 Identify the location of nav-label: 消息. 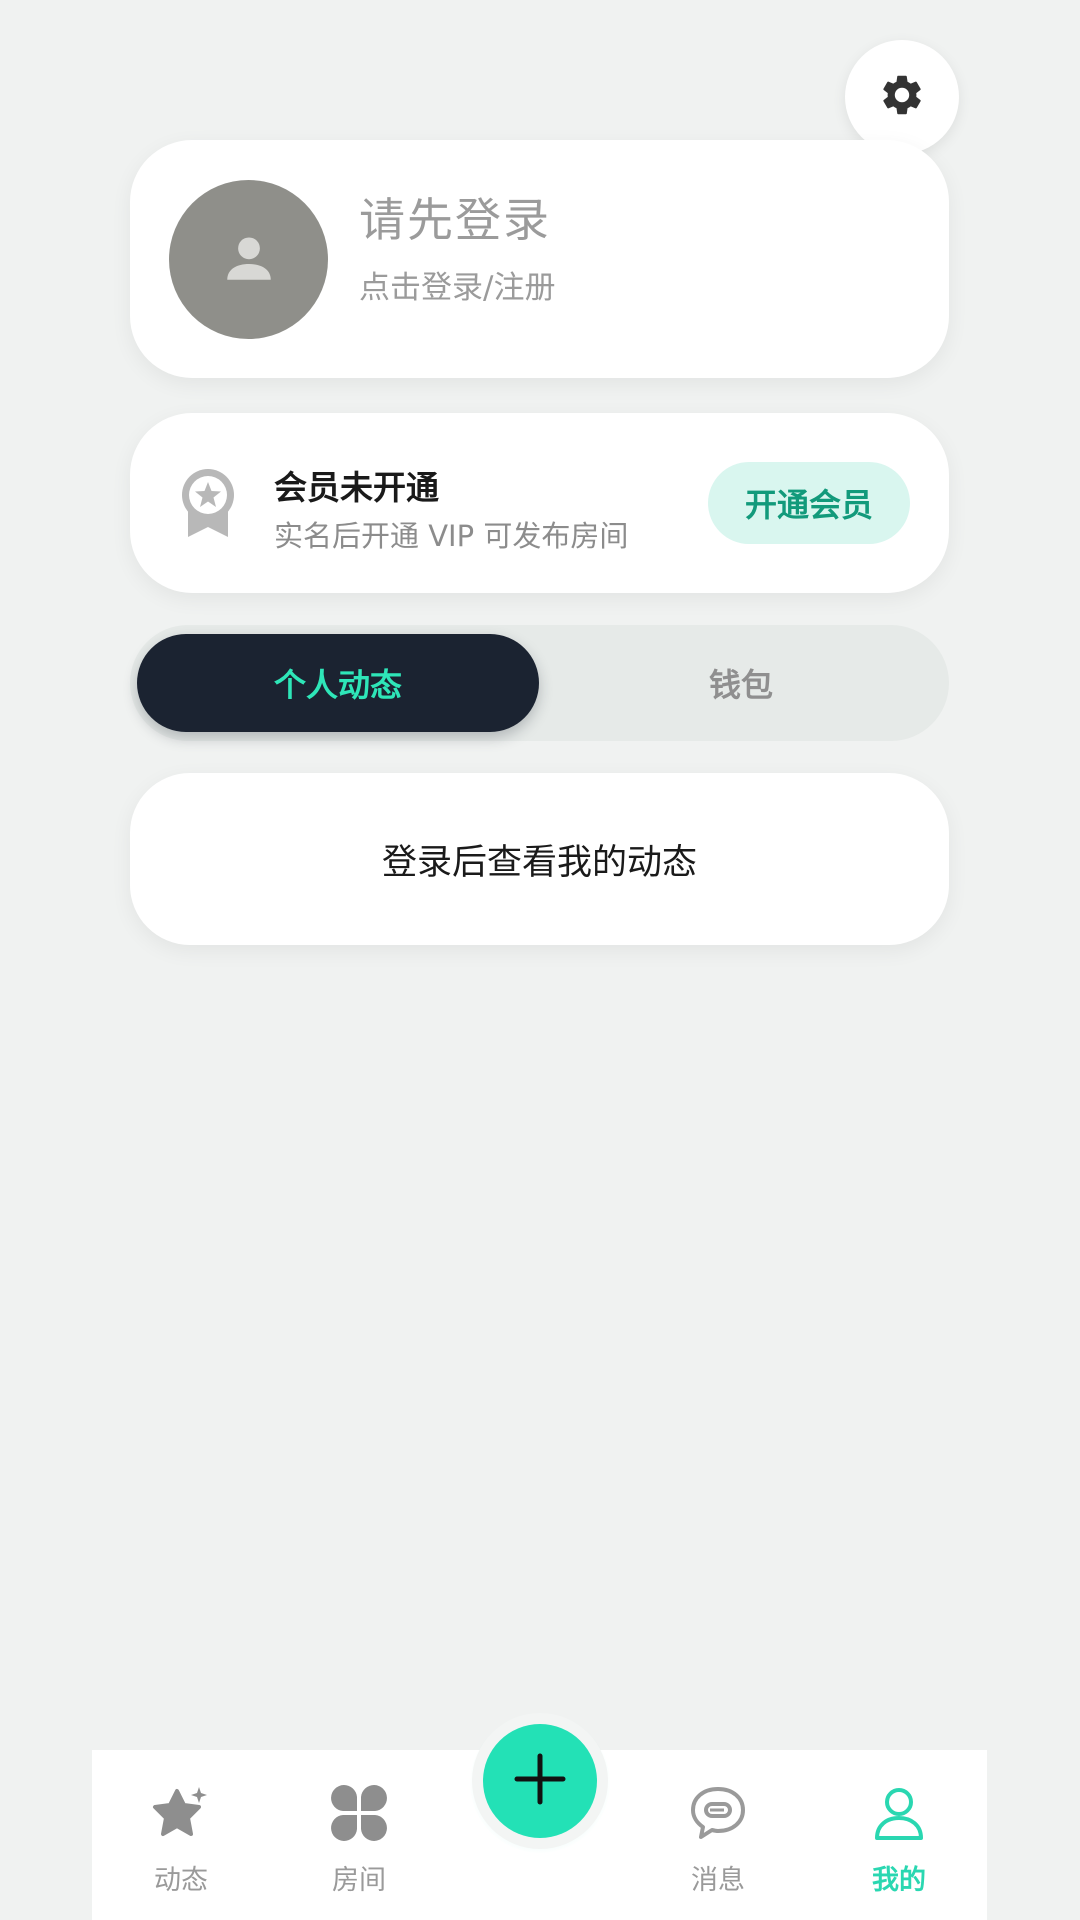
(718, 1880).